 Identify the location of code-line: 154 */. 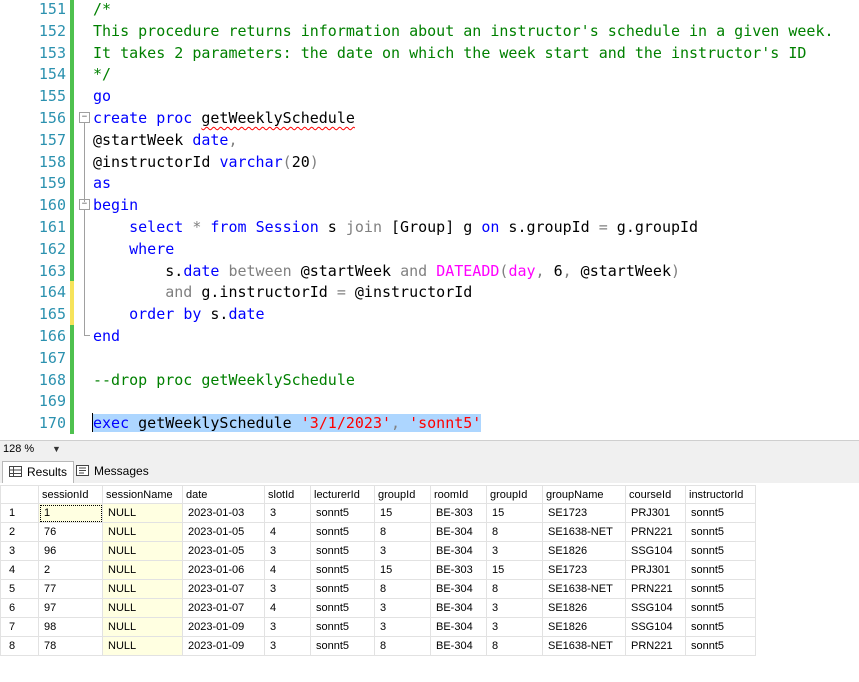
(429, 74).